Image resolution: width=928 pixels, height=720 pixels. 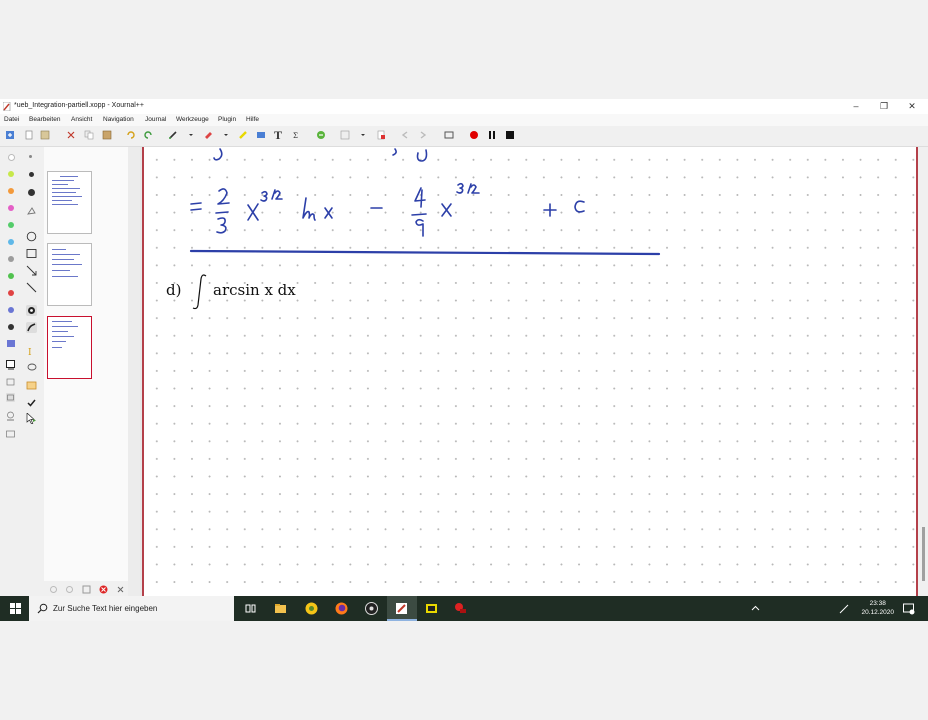 What do you see at coordinates (31, 253) in the screenshot?
I see `draw-rectangle-icon` at bounding box center [31, 253].